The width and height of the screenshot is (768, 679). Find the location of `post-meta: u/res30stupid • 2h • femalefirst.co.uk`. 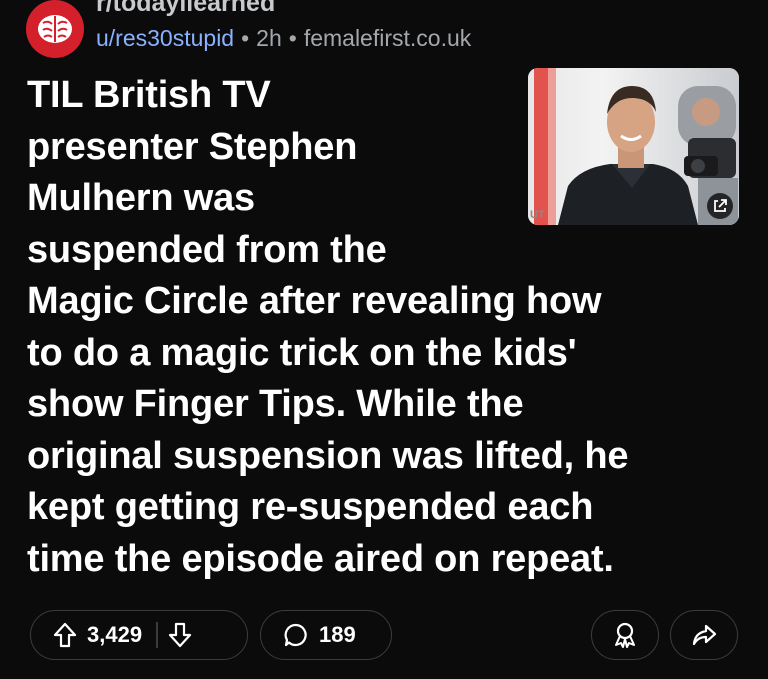

post-meta: u/res30stupid • 2h • femalefirst.co.uk is located at coordinates (283, 38).